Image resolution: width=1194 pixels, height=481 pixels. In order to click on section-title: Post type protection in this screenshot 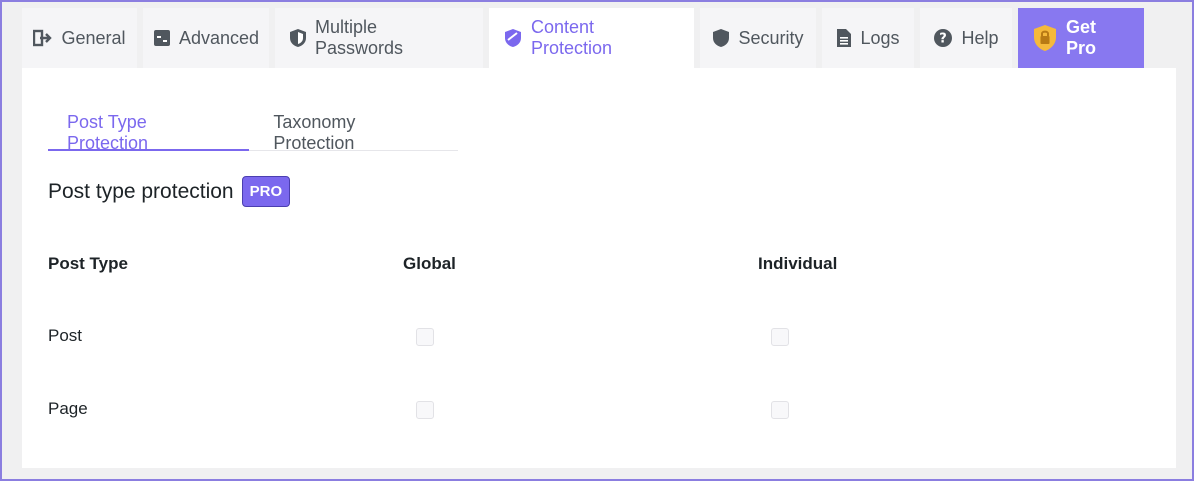, I will do `click(141, 191)`.